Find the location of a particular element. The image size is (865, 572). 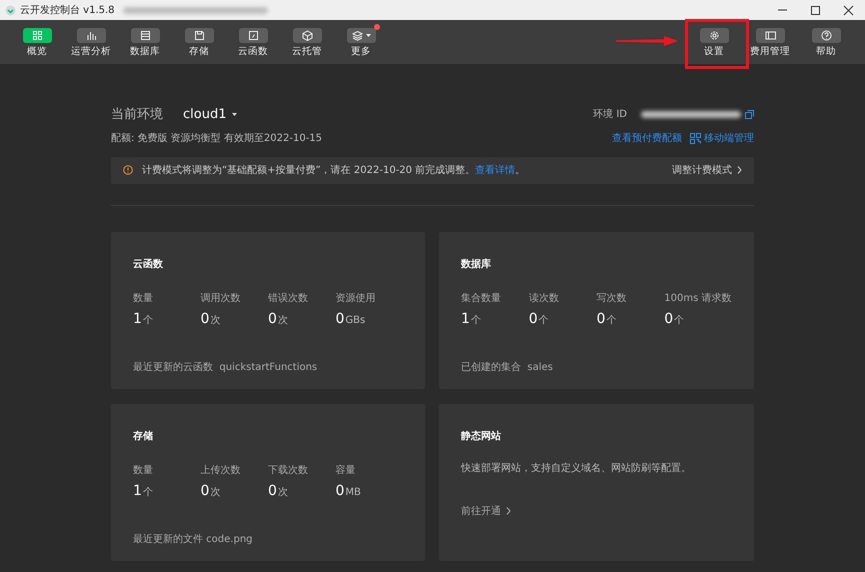

list-icon is located at coordinates (145, 35).